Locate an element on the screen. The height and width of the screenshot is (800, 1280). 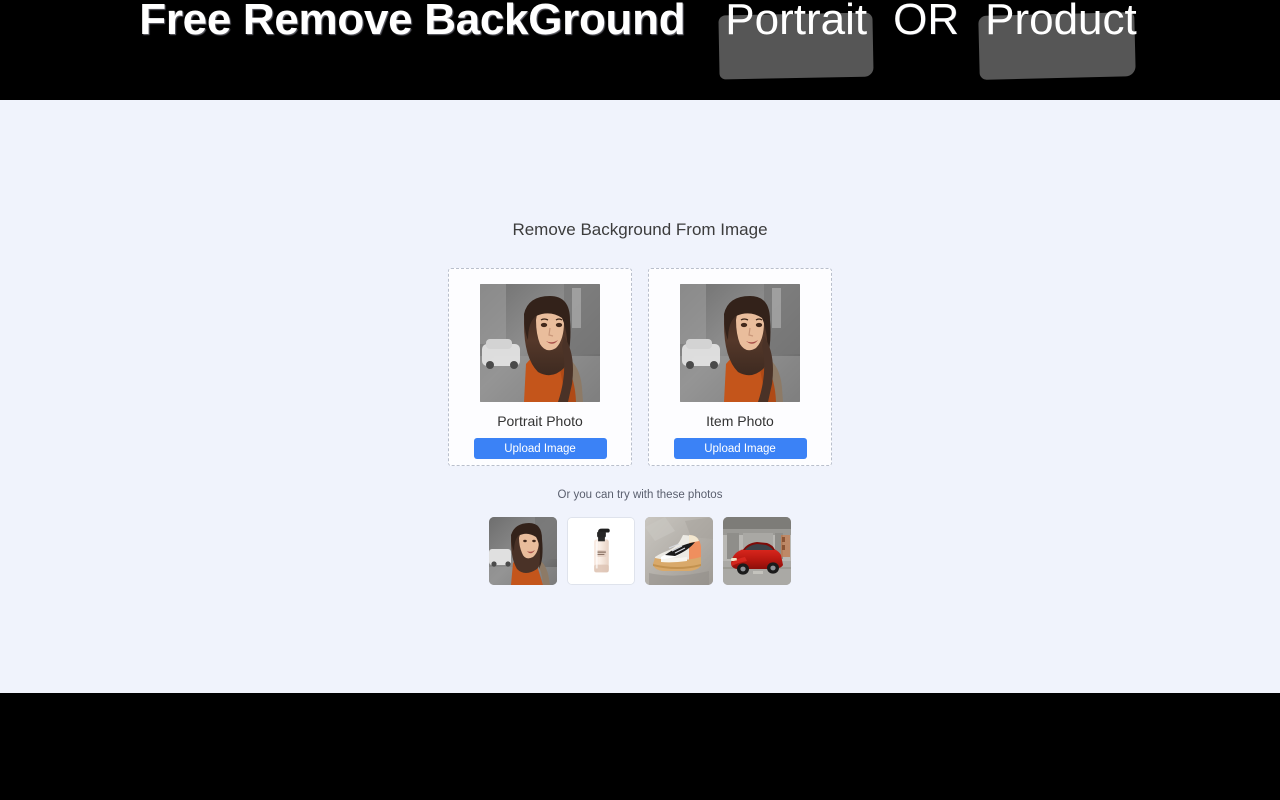
banner-keywords: Portrait OR Product is located at coordinates (929, 40).